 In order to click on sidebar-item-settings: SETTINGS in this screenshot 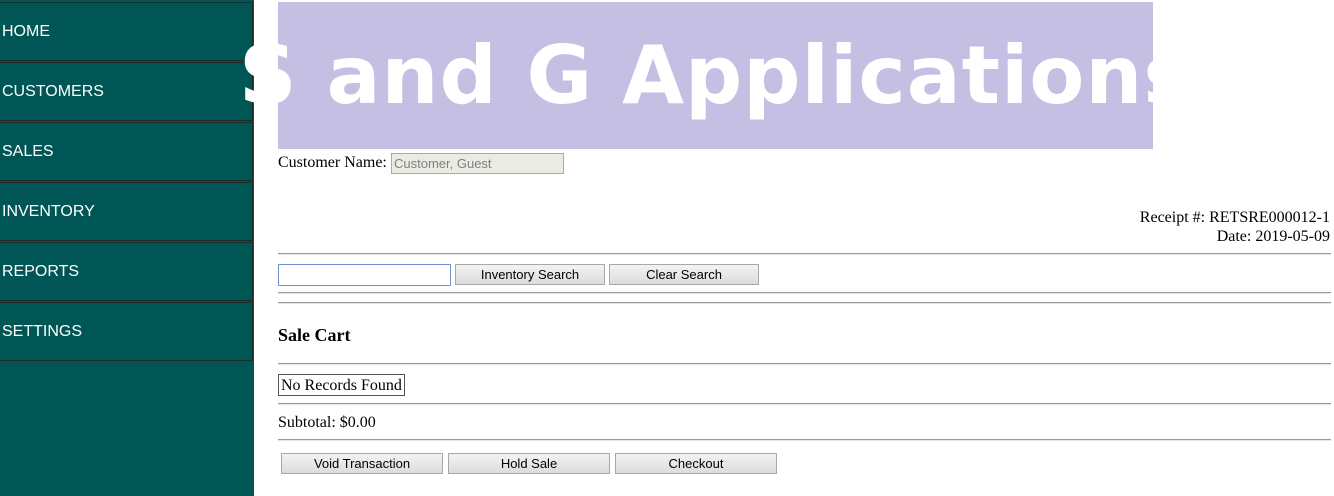, I will do `click(126, 331)`.